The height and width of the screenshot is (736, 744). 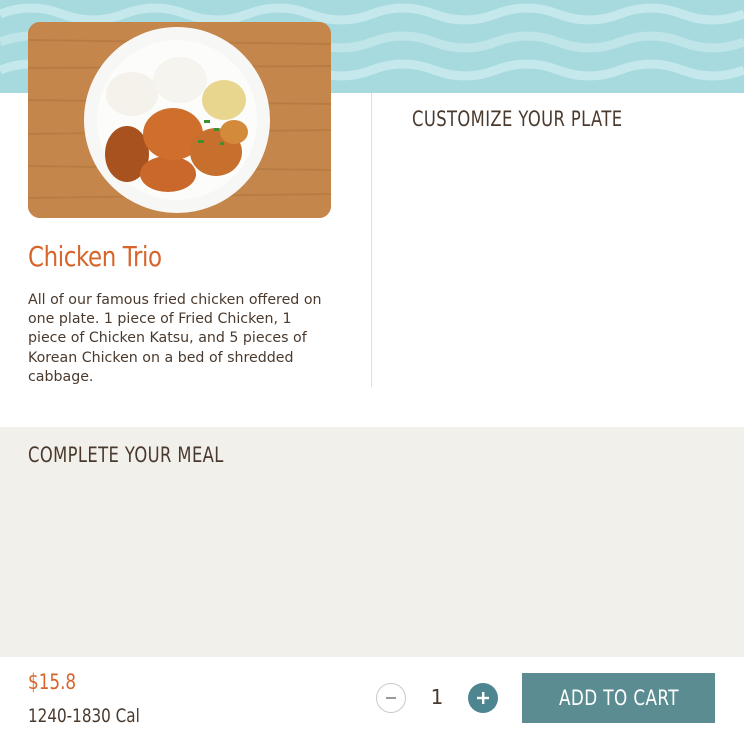 I want to click on add-to-cart-button: ADD TO CART, so click(x=618, y=698).